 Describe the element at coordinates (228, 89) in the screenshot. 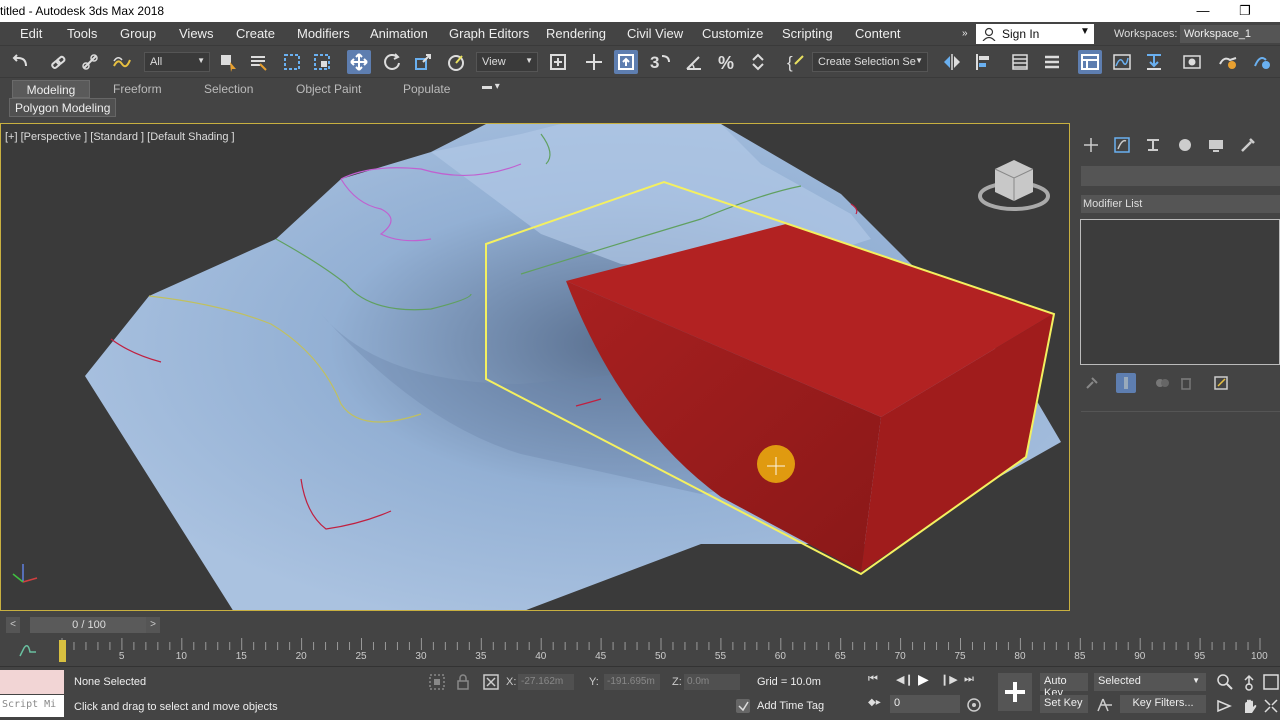

I see `tab-selection: Selection` at that location.